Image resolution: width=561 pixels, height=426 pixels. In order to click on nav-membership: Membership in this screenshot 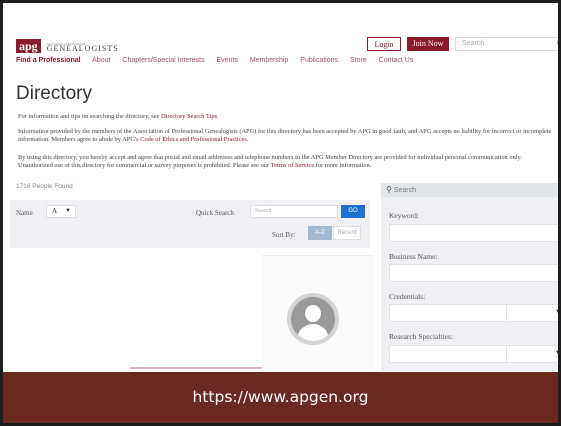, I will do `click(269, 60)`.